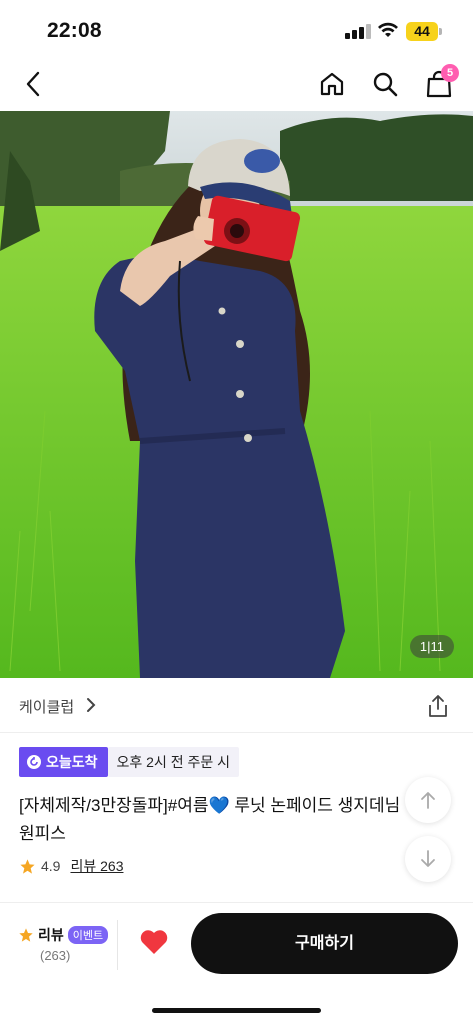 This screenshot has width=473, height=1025. Describe the element at coordinates (431, 646) in the screenshot. I see `image-counter: 1|11` at that location.